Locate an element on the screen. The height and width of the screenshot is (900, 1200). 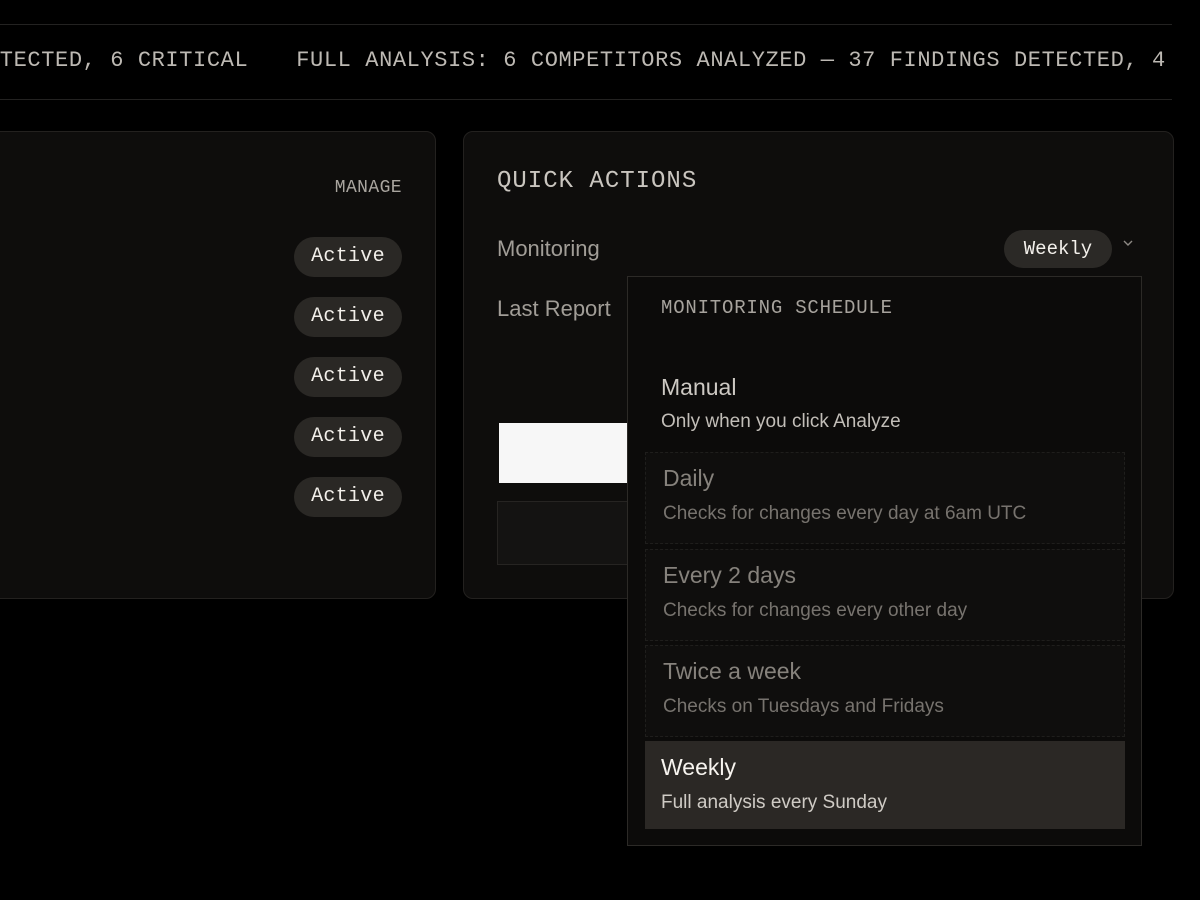
option-description: Checks for changes every other day is located at coordinates (815, 610).